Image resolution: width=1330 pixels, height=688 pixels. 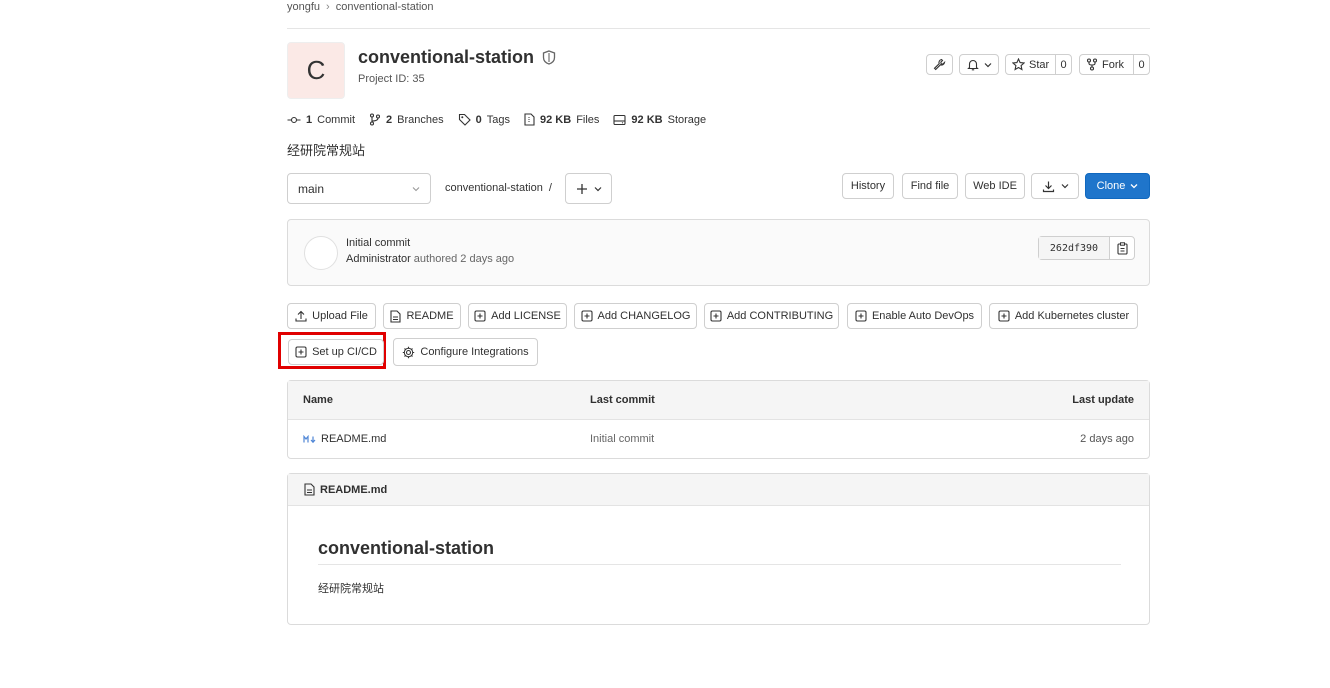 I want to click on branches-stat: 2 Branches, so click(x=406, y=119).